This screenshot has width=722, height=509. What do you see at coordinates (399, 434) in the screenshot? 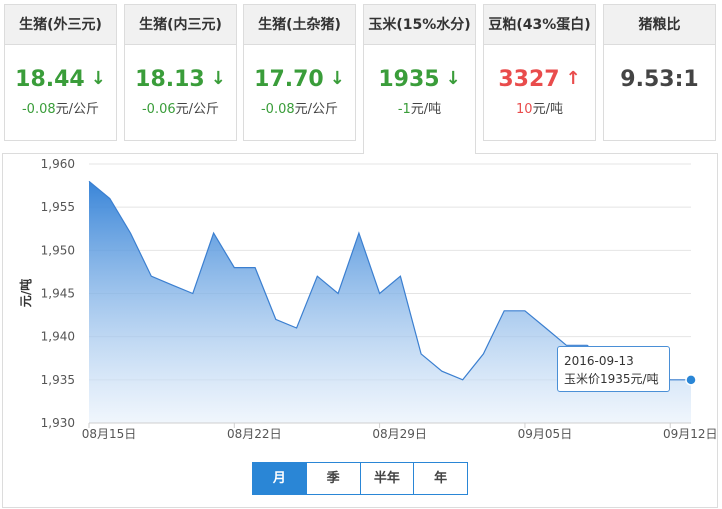
I see `x-tick-label: 08月29日` at bounding box center [399, 434].